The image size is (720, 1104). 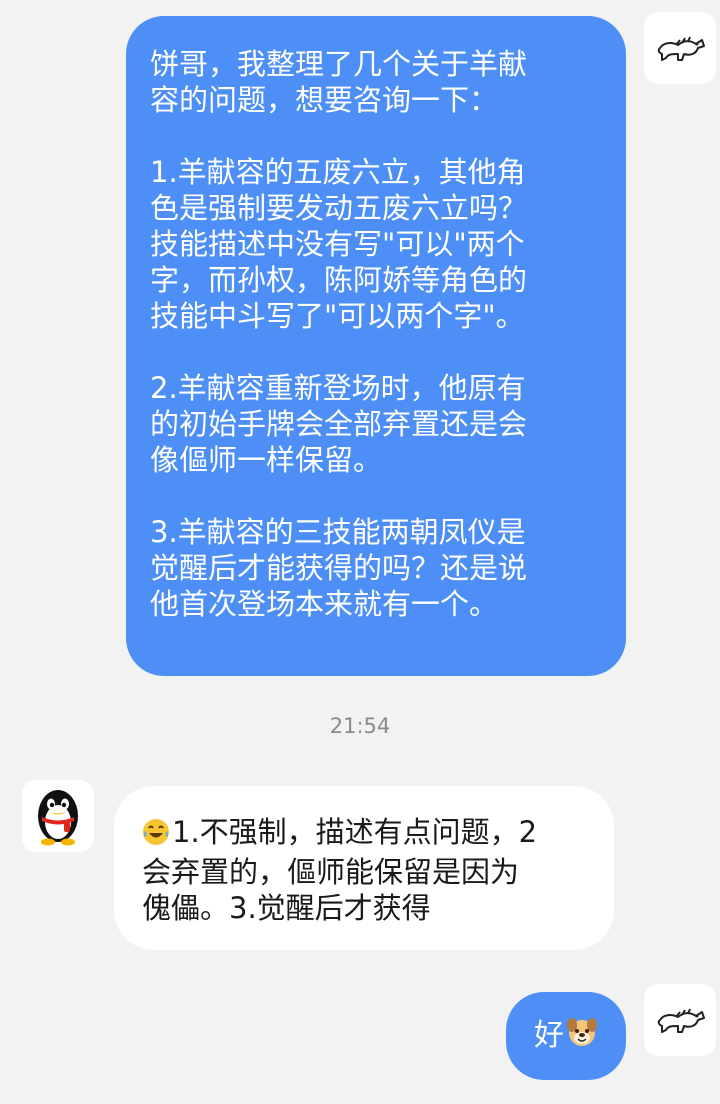 I want to click on outgoing-message-text: 好, so click(x=549, y=1035).